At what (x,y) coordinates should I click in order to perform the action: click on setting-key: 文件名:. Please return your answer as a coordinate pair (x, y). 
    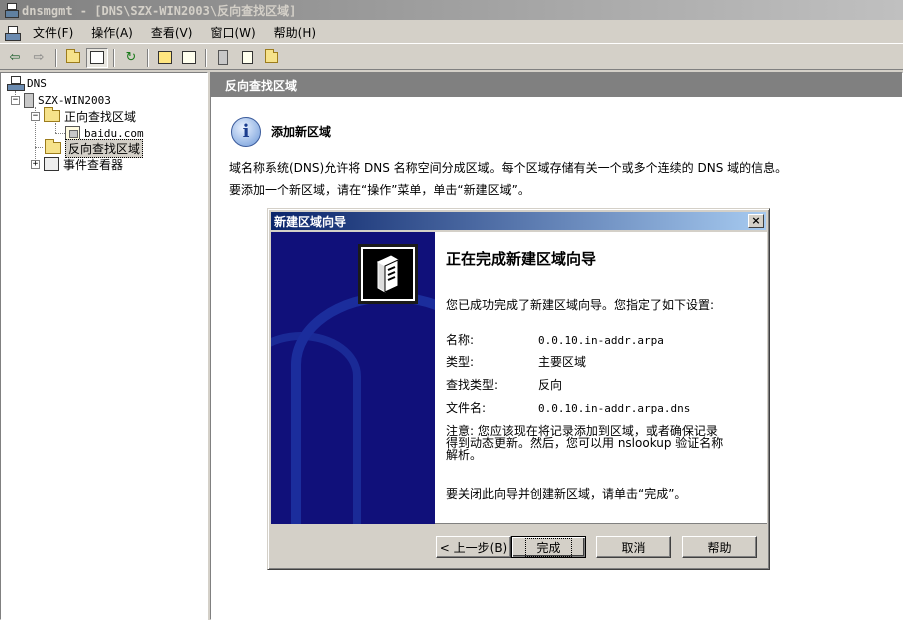
    Looking at the image, I should click on (466, 408).